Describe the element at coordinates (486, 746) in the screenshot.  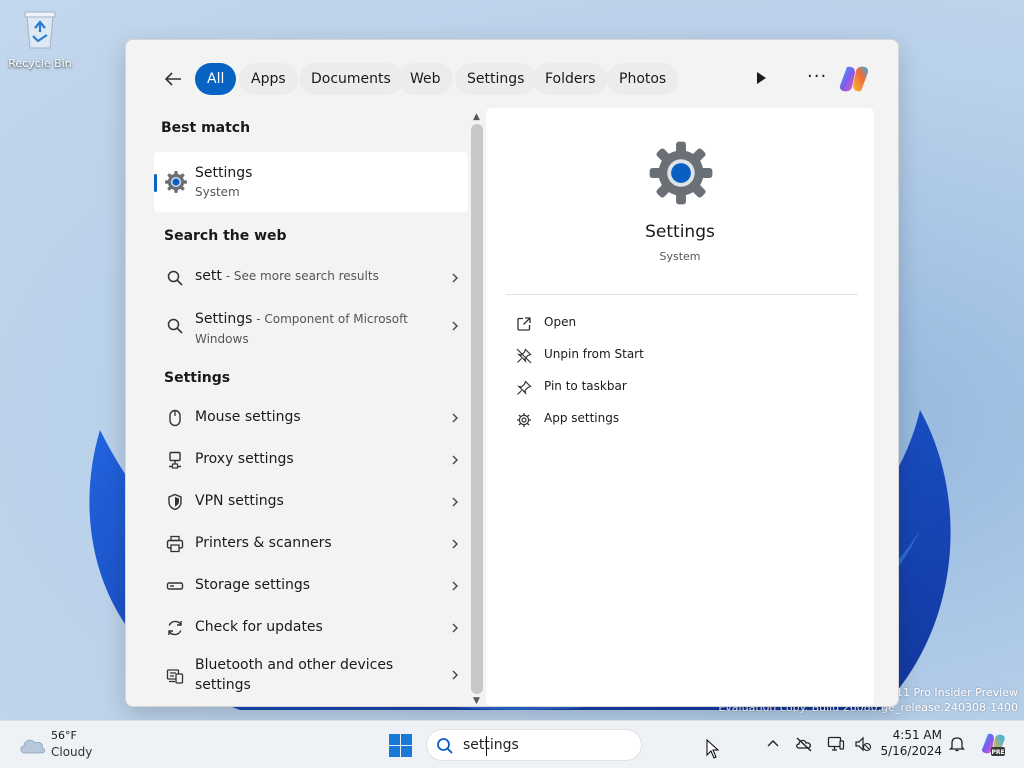
I see `text-caret` at that location.